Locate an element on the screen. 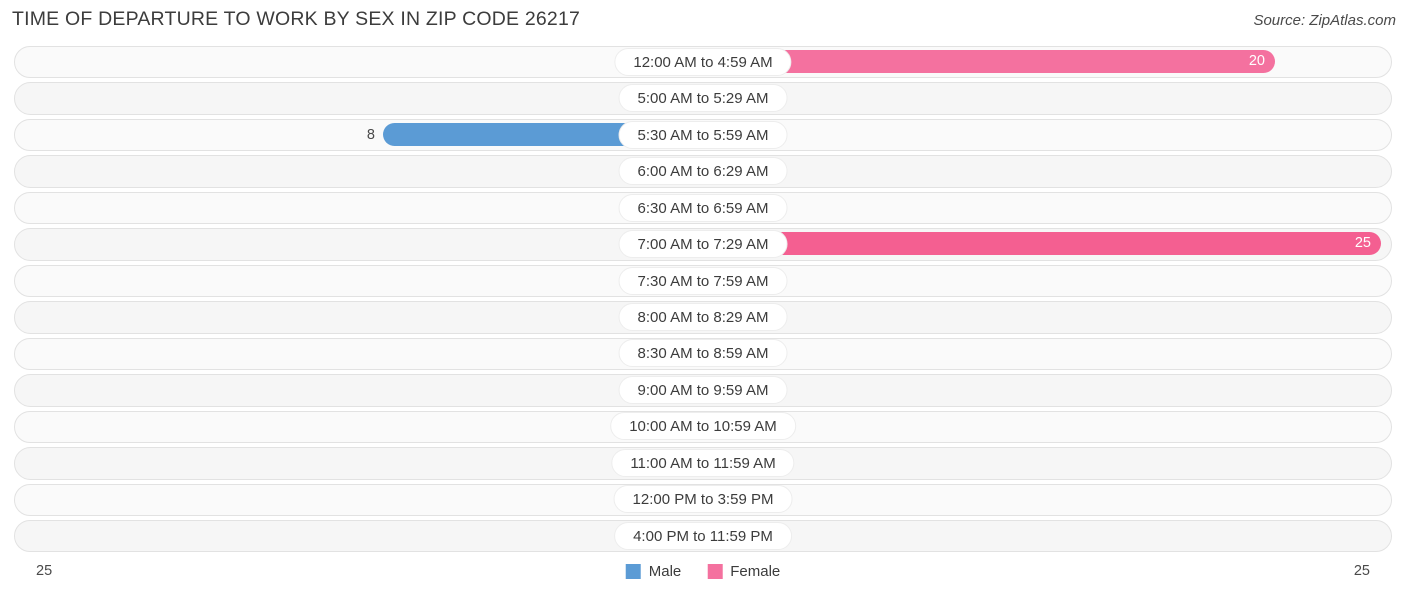 Image resolution: width=1406 pixels, height=595 pixels. chart-legend: Male Female is located at coordinates (702, 571).